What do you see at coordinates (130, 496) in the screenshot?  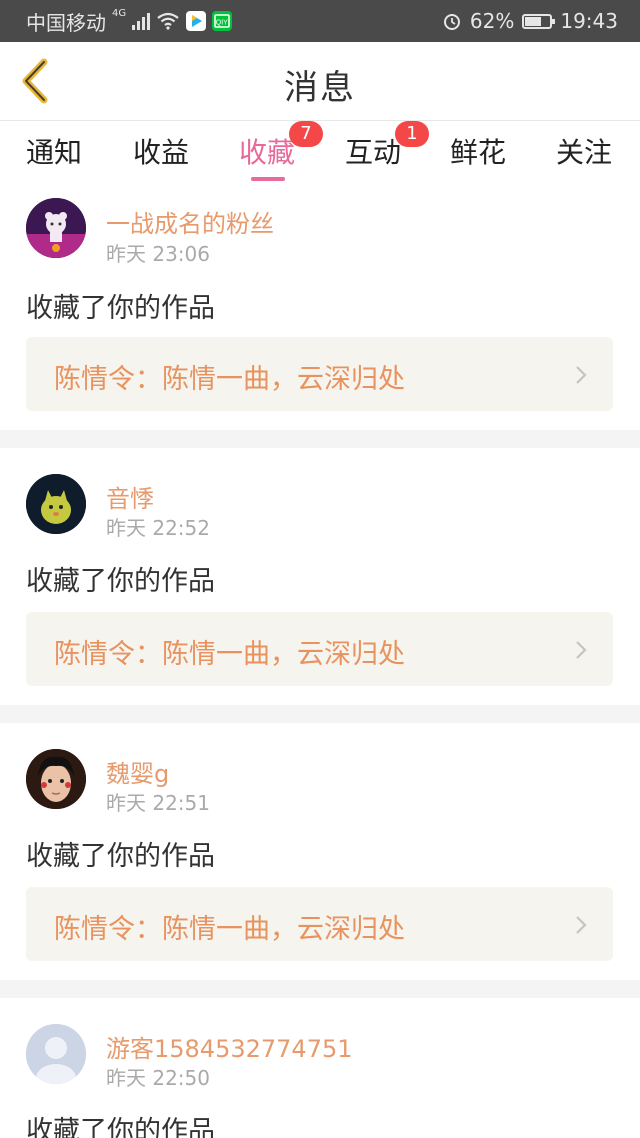 I see `username-link: 音悸` at bounding box center [130, 496].